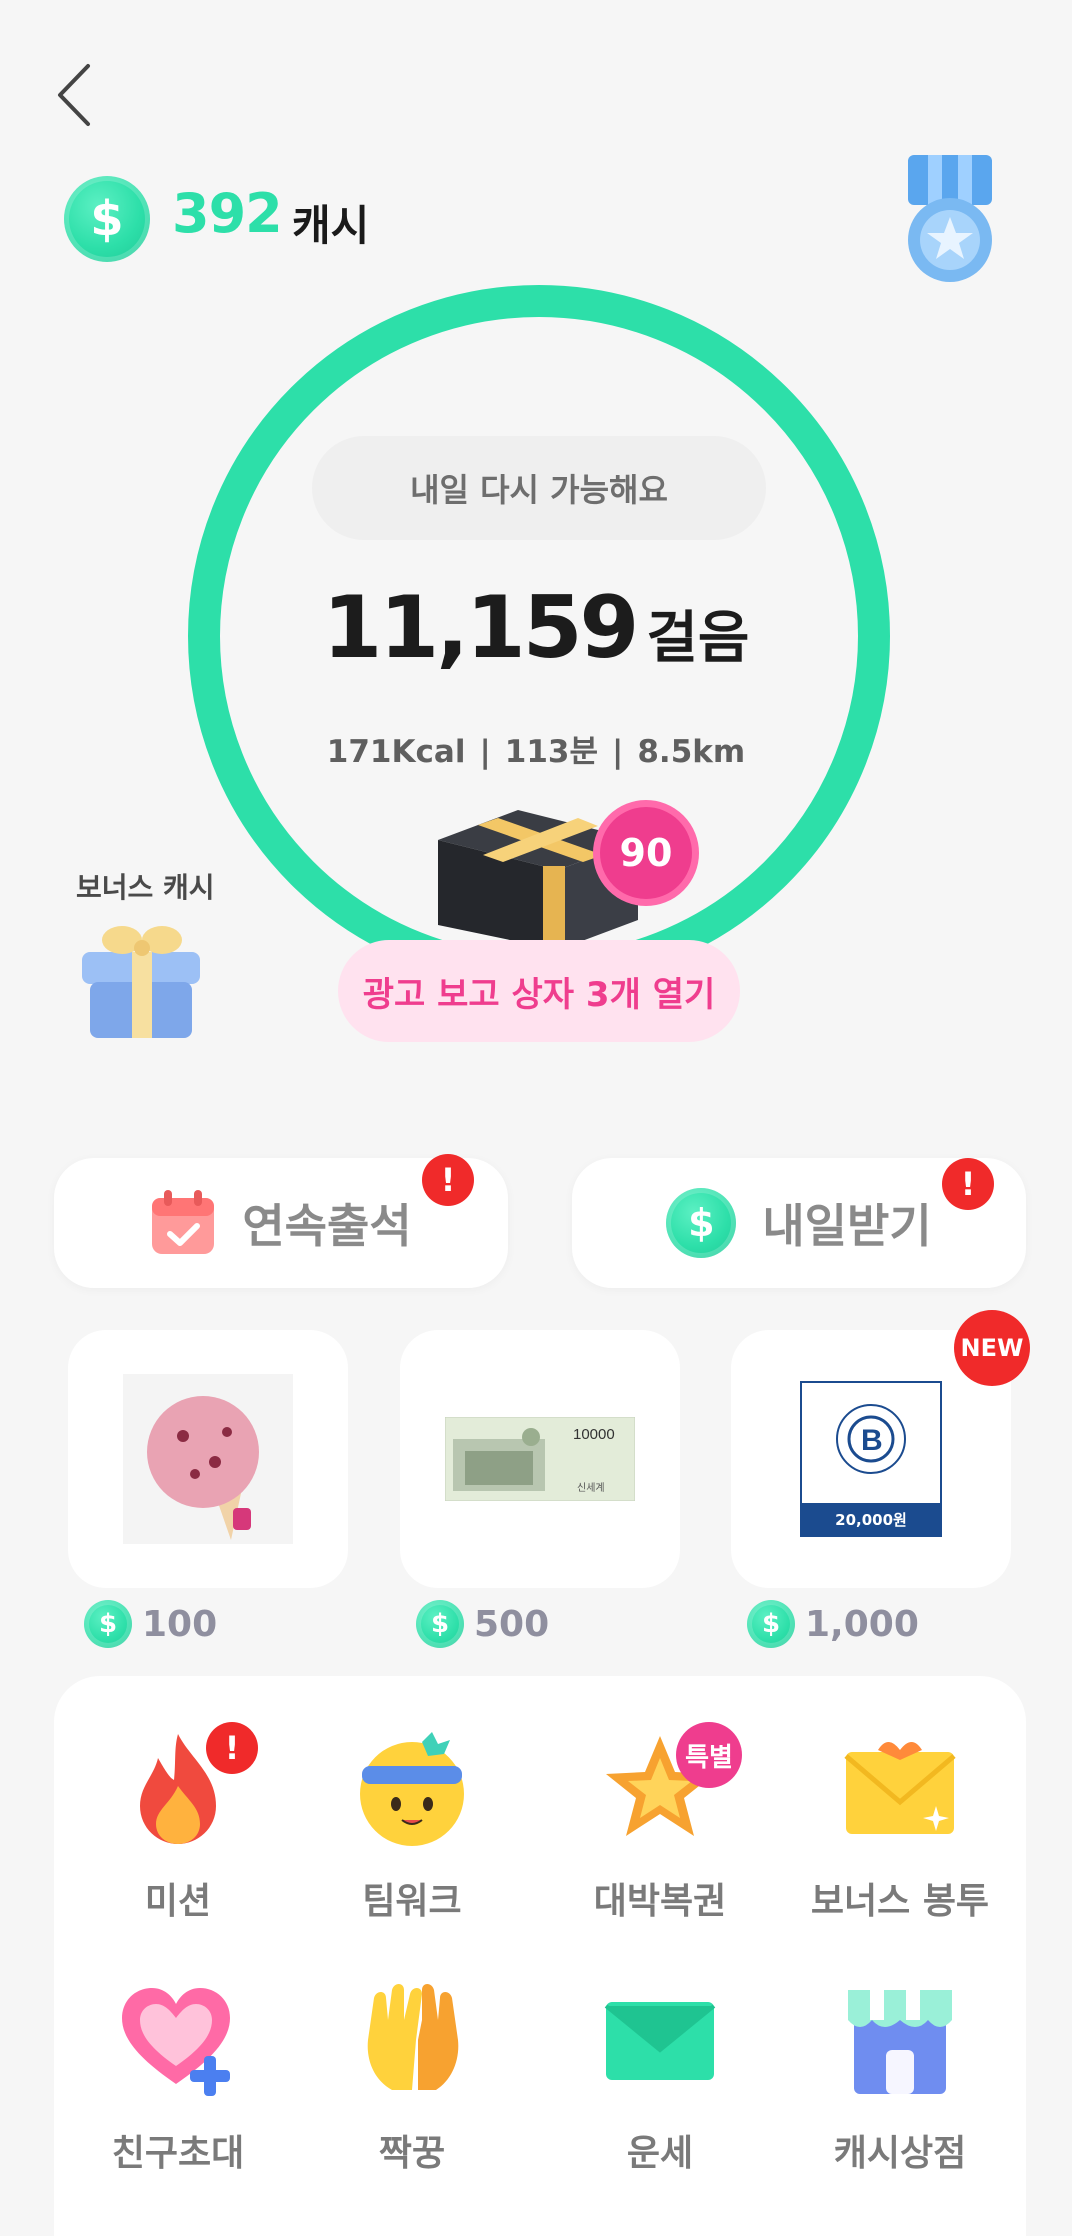 This screenshot has height=2236, width=1072. I want to click on steps-unit: 걸음, so click(698, 638).